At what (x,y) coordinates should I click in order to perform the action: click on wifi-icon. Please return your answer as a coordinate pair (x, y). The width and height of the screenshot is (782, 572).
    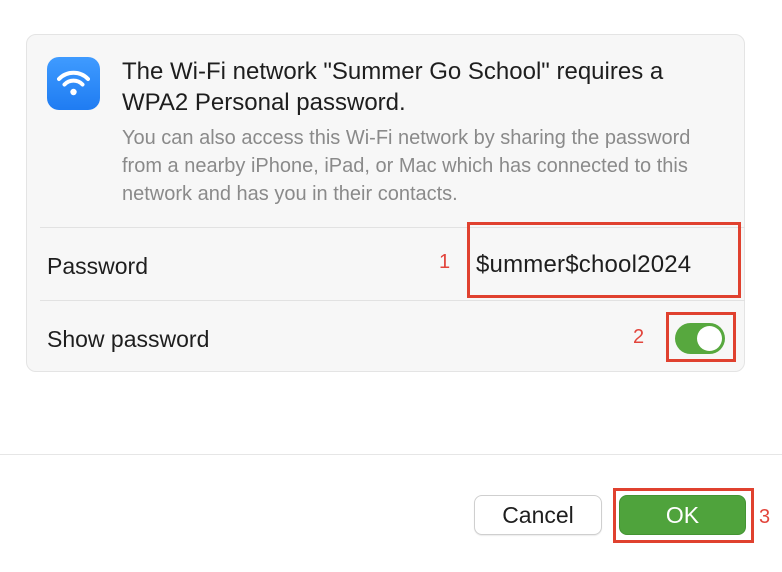
    Looking at the image, I should click on (73, 83).